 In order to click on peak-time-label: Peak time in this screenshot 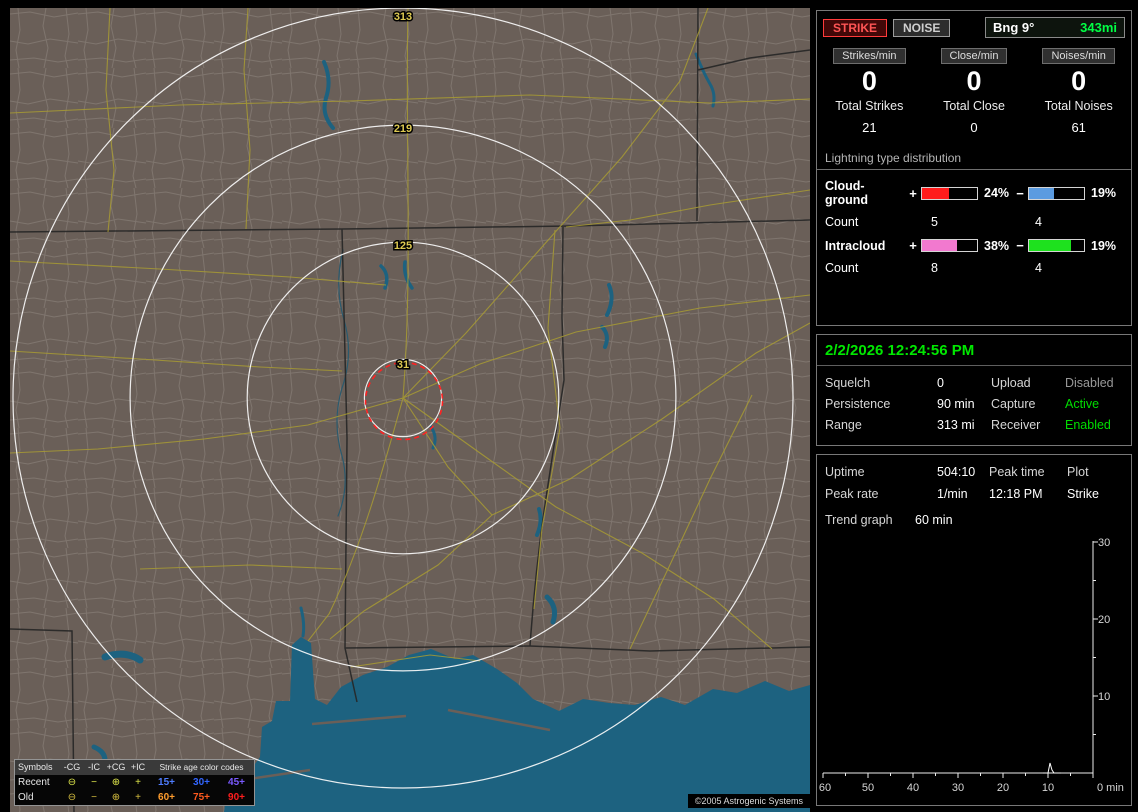, I will do `click(1017, 472)`.